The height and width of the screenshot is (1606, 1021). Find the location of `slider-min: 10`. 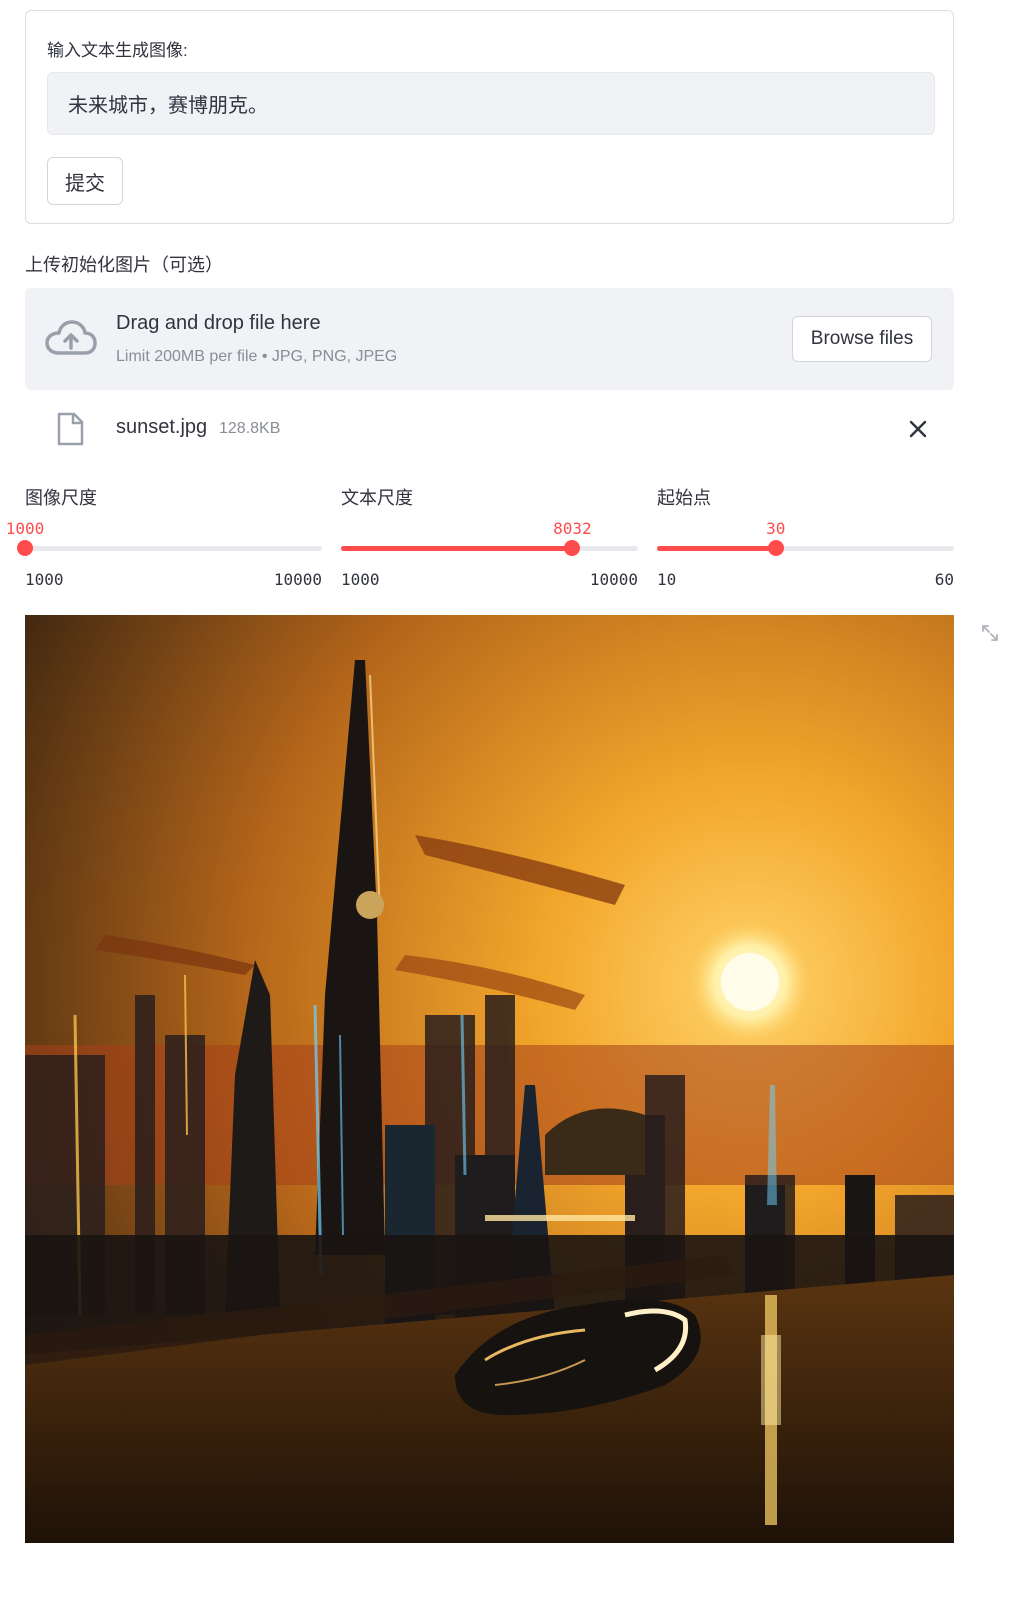

slider-min: 10 is located at coordinates (667, 579).